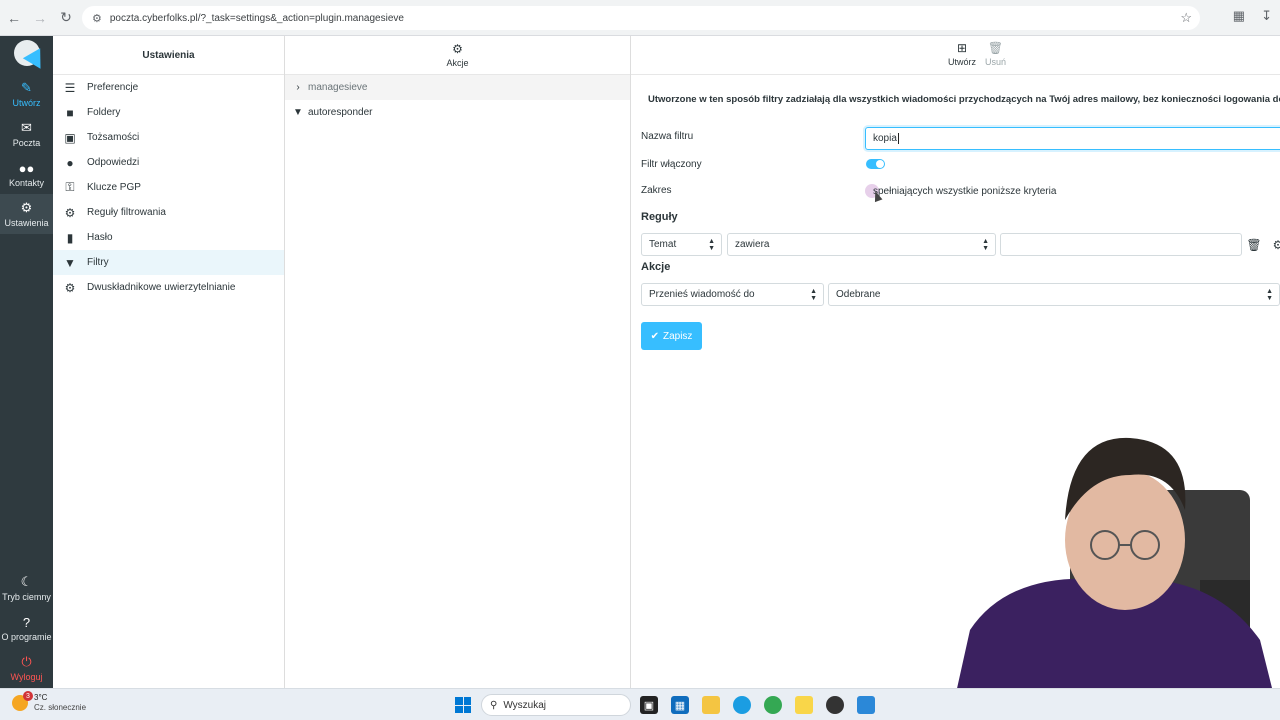  What do you see at coordinates (962, 62) in the screenshot?
I see `create-label: Utwórz` at bounding box center [962, 62].